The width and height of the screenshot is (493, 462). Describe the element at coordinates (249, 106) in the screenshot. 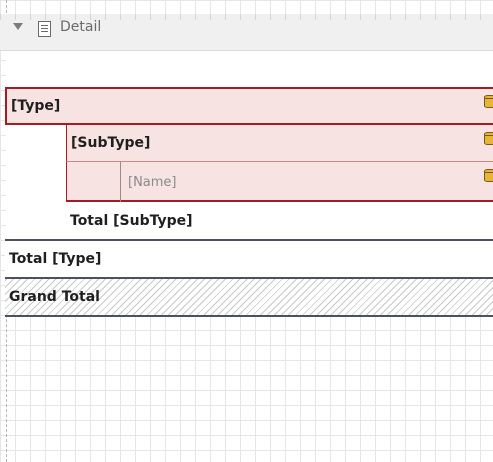

I see `group-header-type: [Type]` at that location.